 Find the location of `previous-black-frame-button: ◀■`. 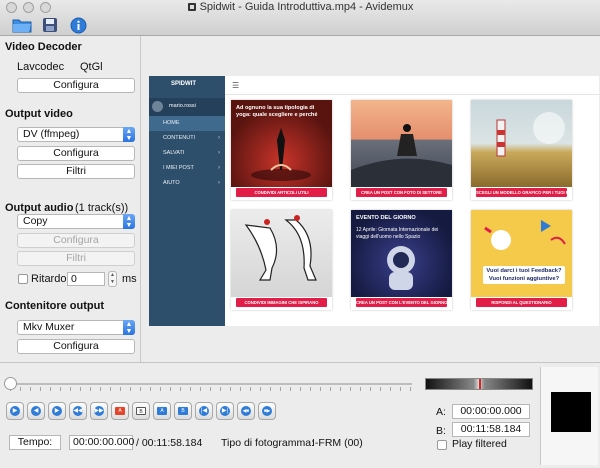

previous-black-frame-button: ◀■ is located at coordinates (246, 411).